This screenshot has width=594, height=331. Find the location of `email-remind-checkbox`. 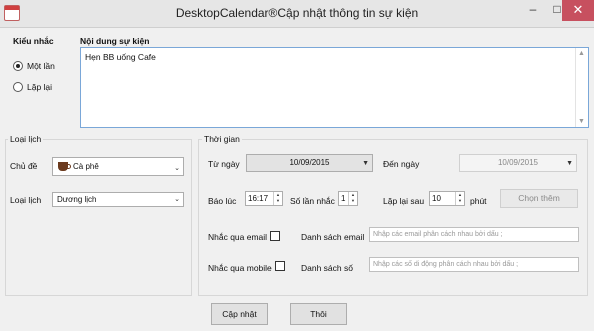

email-remind-checkbox is located at coordinates (275, 236).